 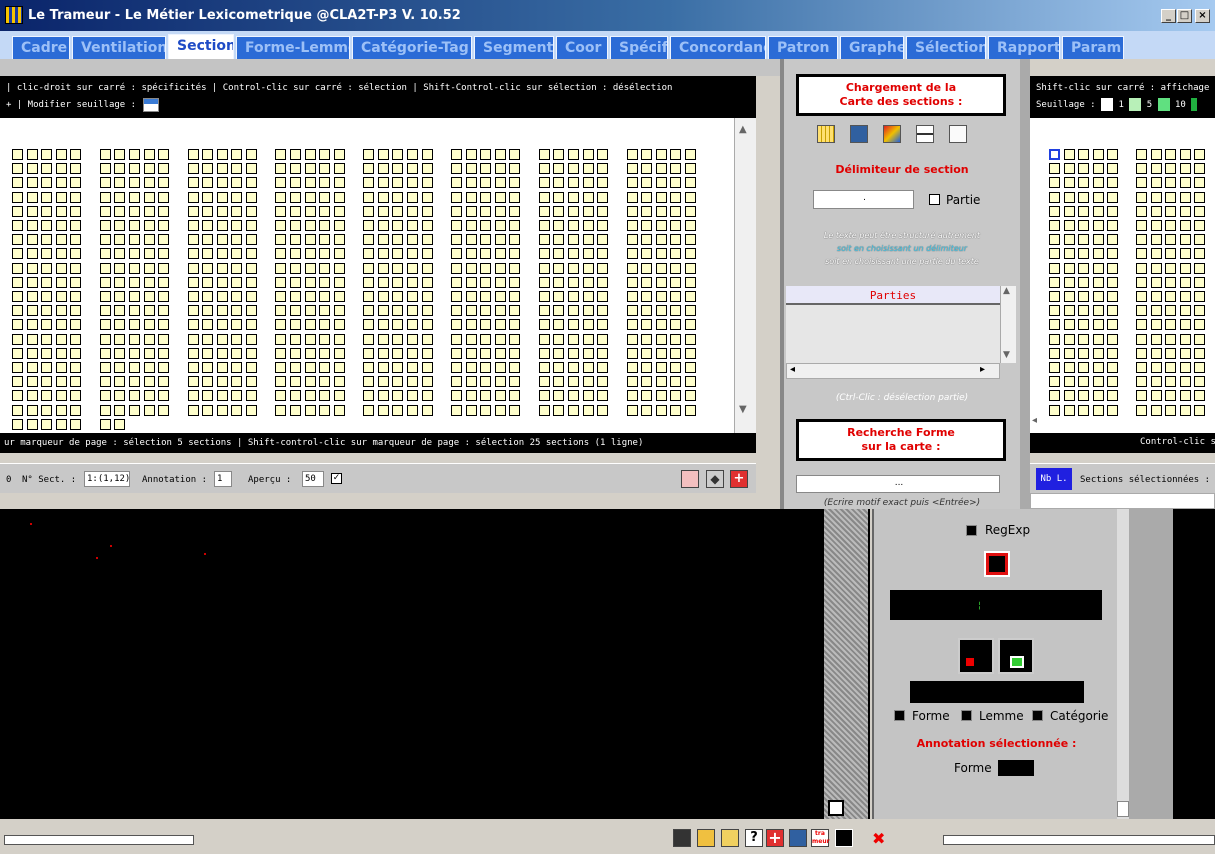 What do you see at coordinates (1006, 355) in the screenshot?
I see `parties-scroll-down-icon: ▼` at bounding box center [1006, 355].